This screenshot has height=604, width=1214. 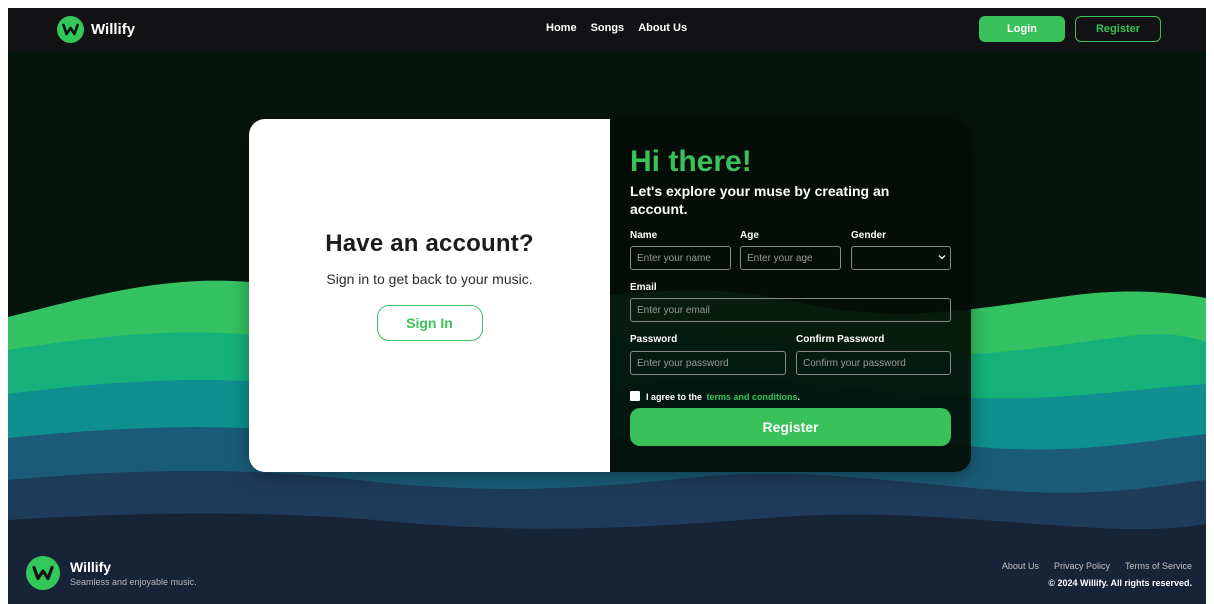 I want to click on login-button: Login, so click(x=1022, y=29).